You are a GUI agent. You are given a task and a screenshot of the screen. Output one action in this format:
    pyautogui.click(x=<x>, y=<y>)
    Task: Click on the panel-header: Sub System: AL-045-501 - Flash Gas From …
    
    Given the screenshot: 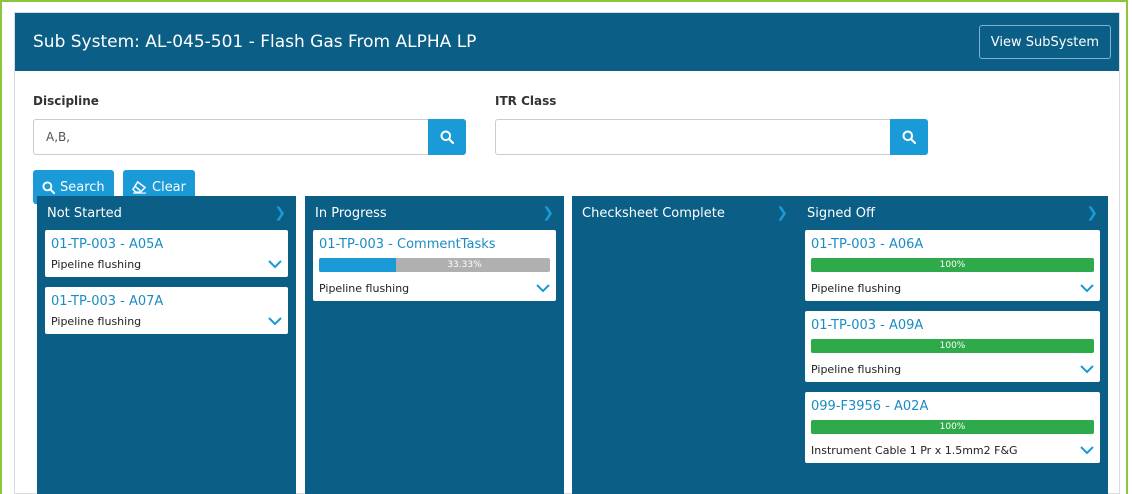 What is the action you would take?
    pyautogui.click(x=567, y=42)
    